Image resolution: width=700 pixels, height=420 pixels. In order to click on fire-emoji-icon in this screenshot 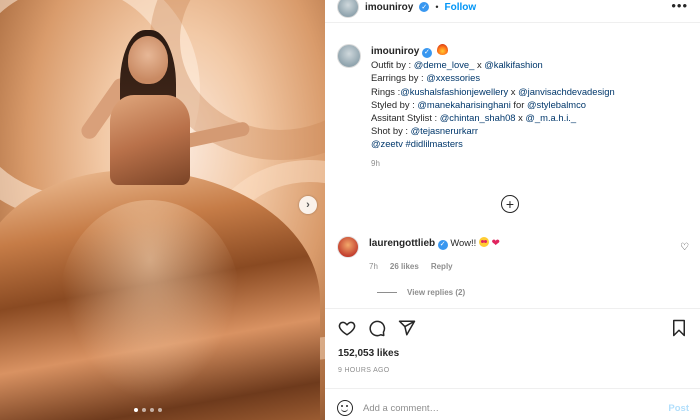, I will do `click(442, 49)`.